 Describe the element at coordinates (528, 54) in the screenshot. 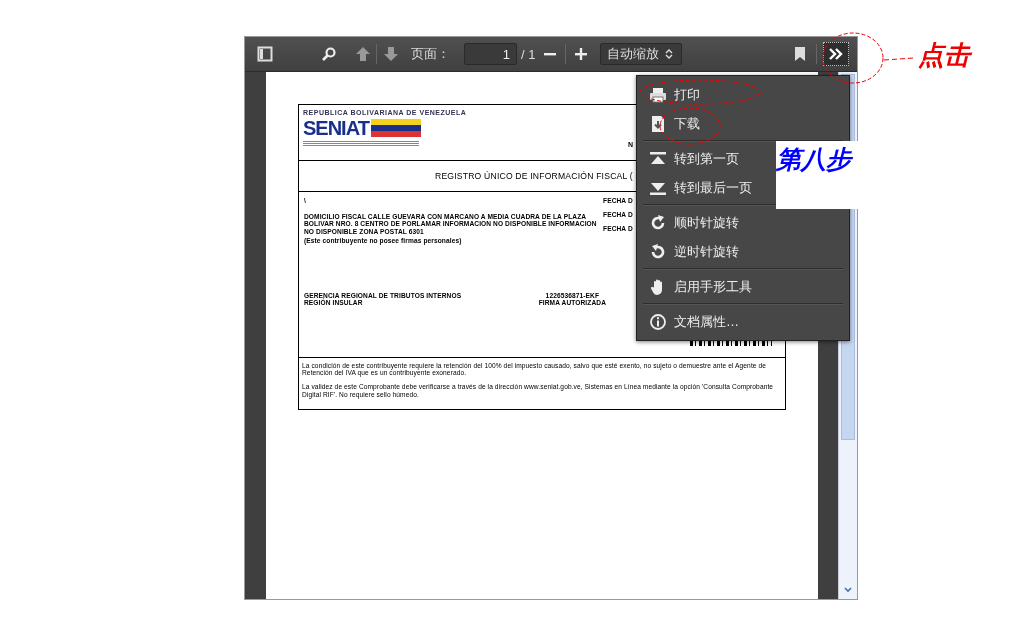

I see `page-total: / 1` at that location.